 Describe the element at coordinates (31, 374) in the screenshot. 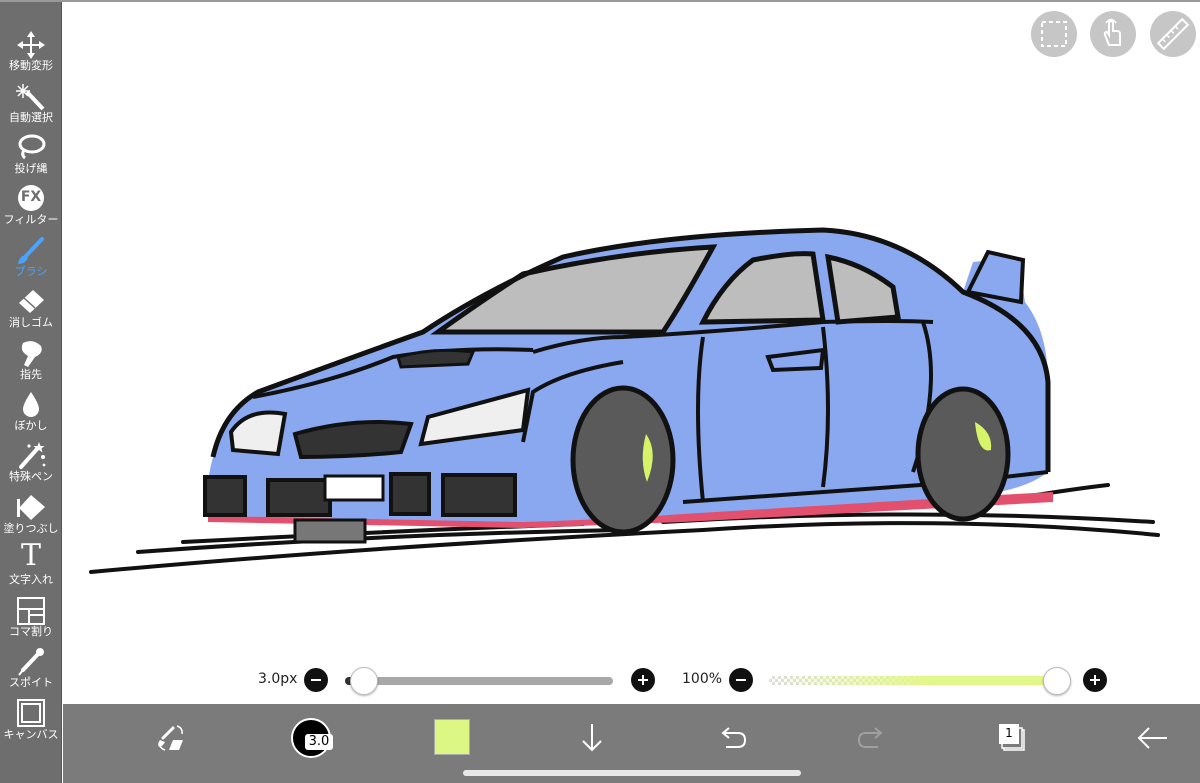

I see `tool-label: 指先` at that location.